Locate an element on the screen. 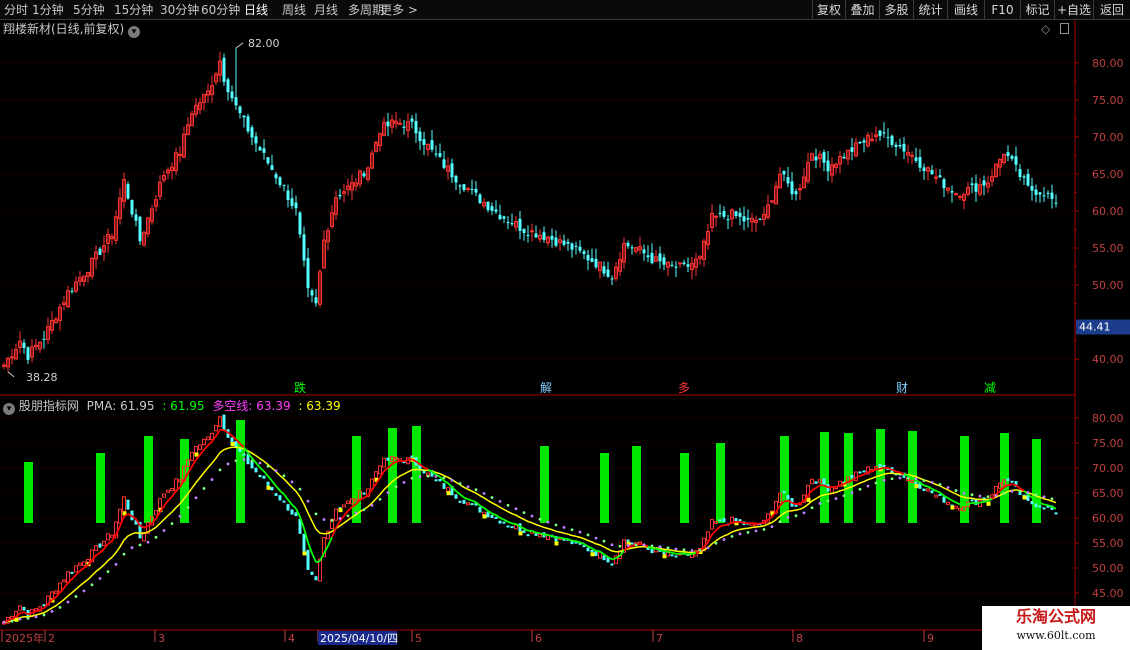  diamond-icon: ◇ is located at coordinates (1045, 29).